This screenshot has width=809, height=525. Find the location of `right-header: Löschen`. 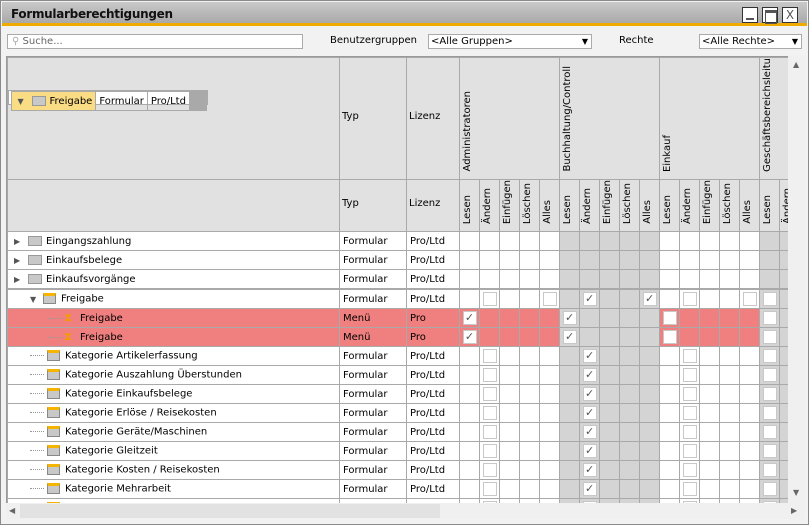

right-header: Löschen is located at coordinates (730, 205).